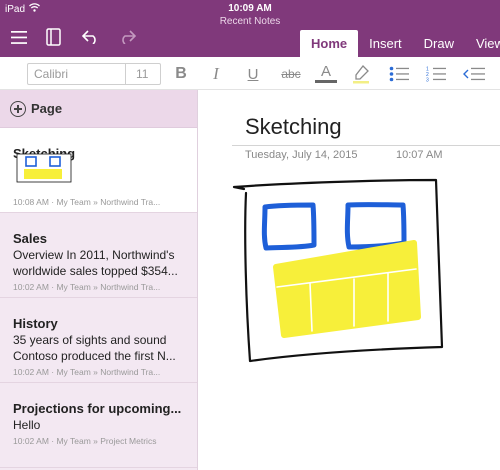  Describe the element at coordinates (44, 168) in the screenshot. I see `sketch-thumbnail` at that location.